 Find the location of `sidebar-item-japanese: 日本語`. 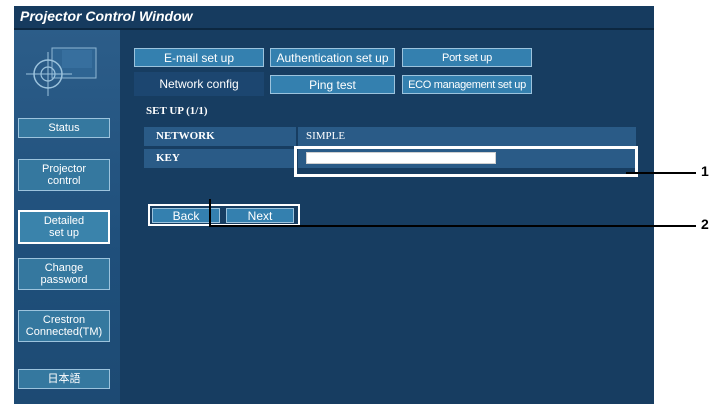

sidebar-item-japanese: 日本語 is located at coordinates (64, 379).